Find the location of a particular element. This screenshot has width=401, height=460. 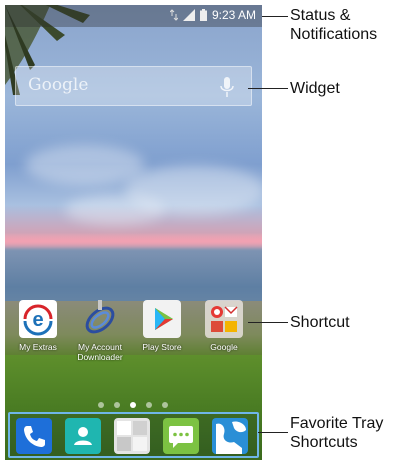

play-store-icon is located at coordinates (162, 319).